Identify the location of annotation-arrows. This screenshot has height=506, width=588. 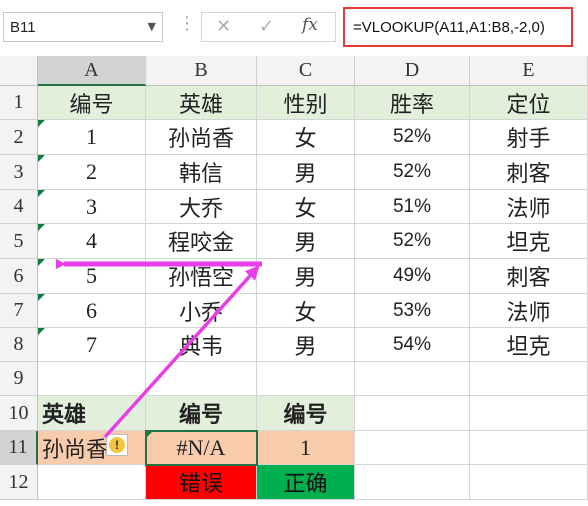
(159, 349).